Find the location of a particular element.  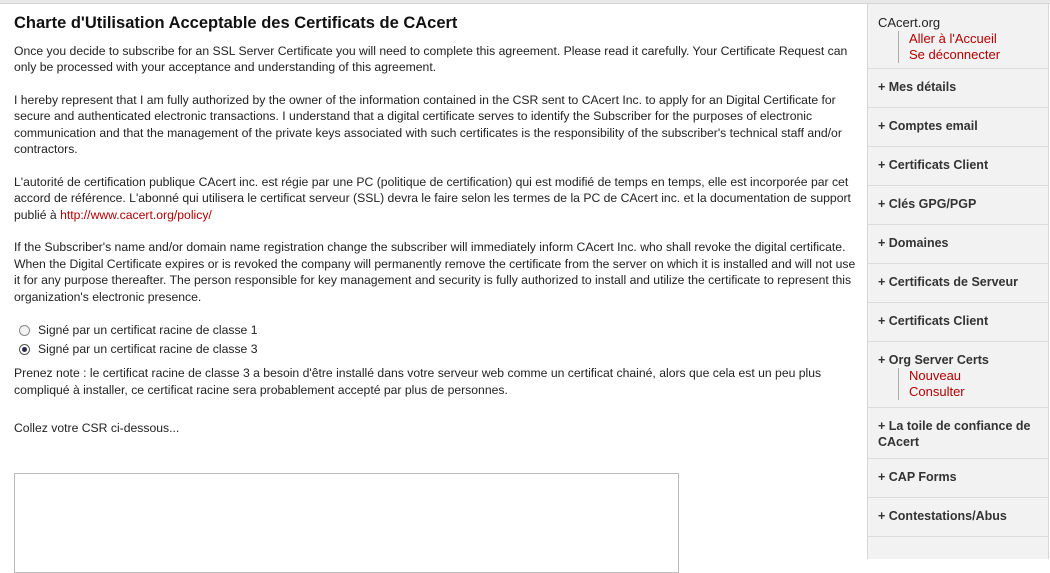

policy-link: http://www.cacert.org/policy/ is located at coordinates (136, 215).